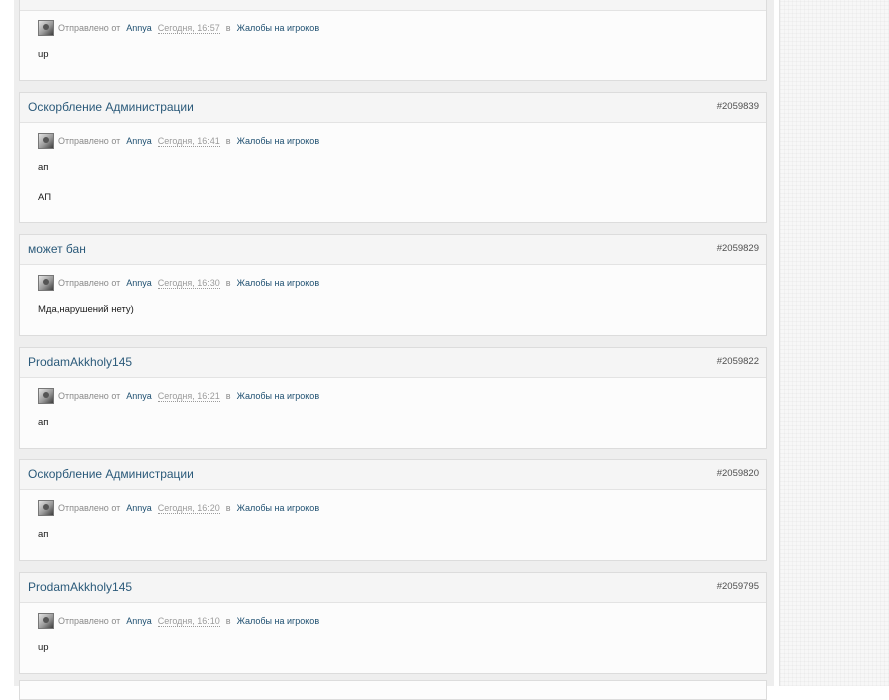 The width and height of the screenshot is (889, 700). Describe the element at coordinates (738, 586) in the screenshot. I see `post-id: #2059795` at that location.